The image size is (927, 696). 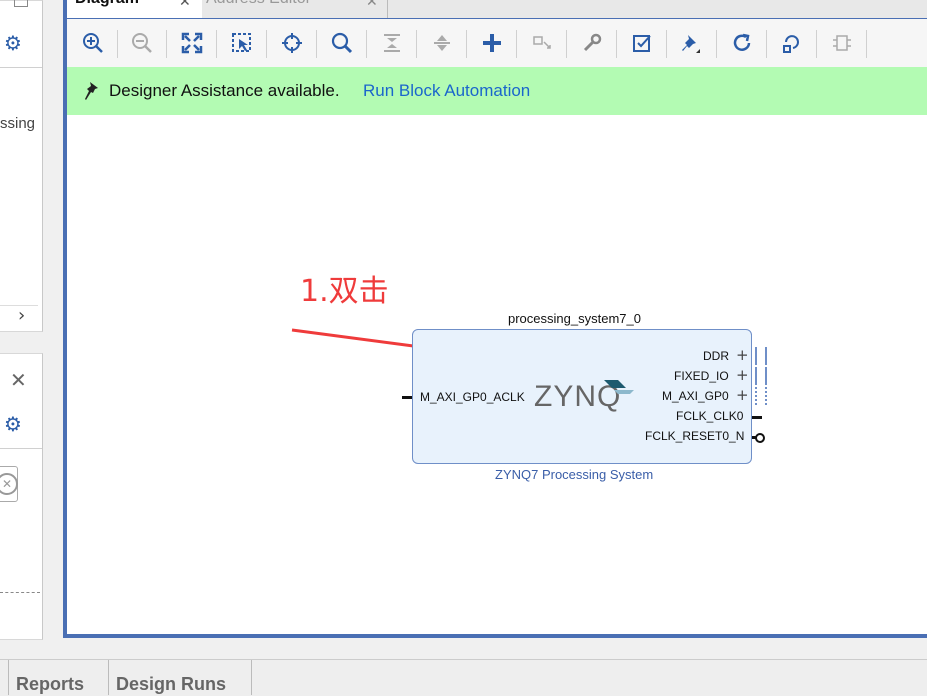 What do you see at coordinates (716, 356) in the screenshot?
I see `port-ddr: DDR` at bounding box center [716, 356].